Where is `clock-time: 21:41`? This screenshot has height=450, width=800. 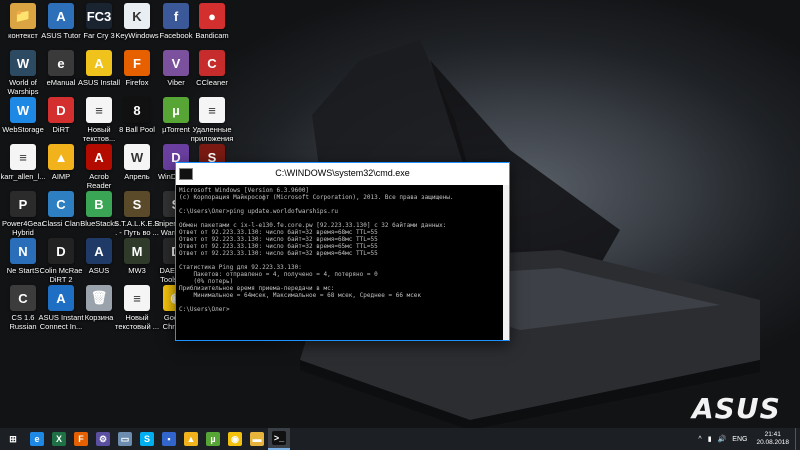 clock-time: 21:41 is located at coordinates (772, 434).